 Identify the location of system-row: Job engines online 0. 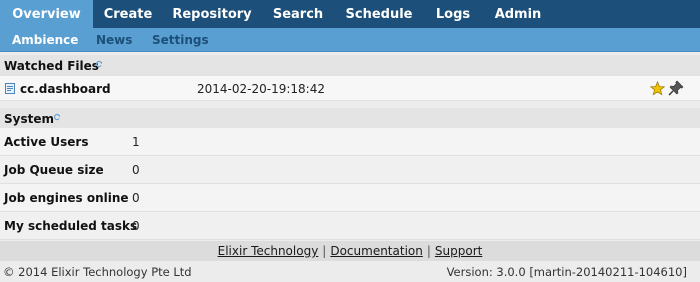
(350, 198).